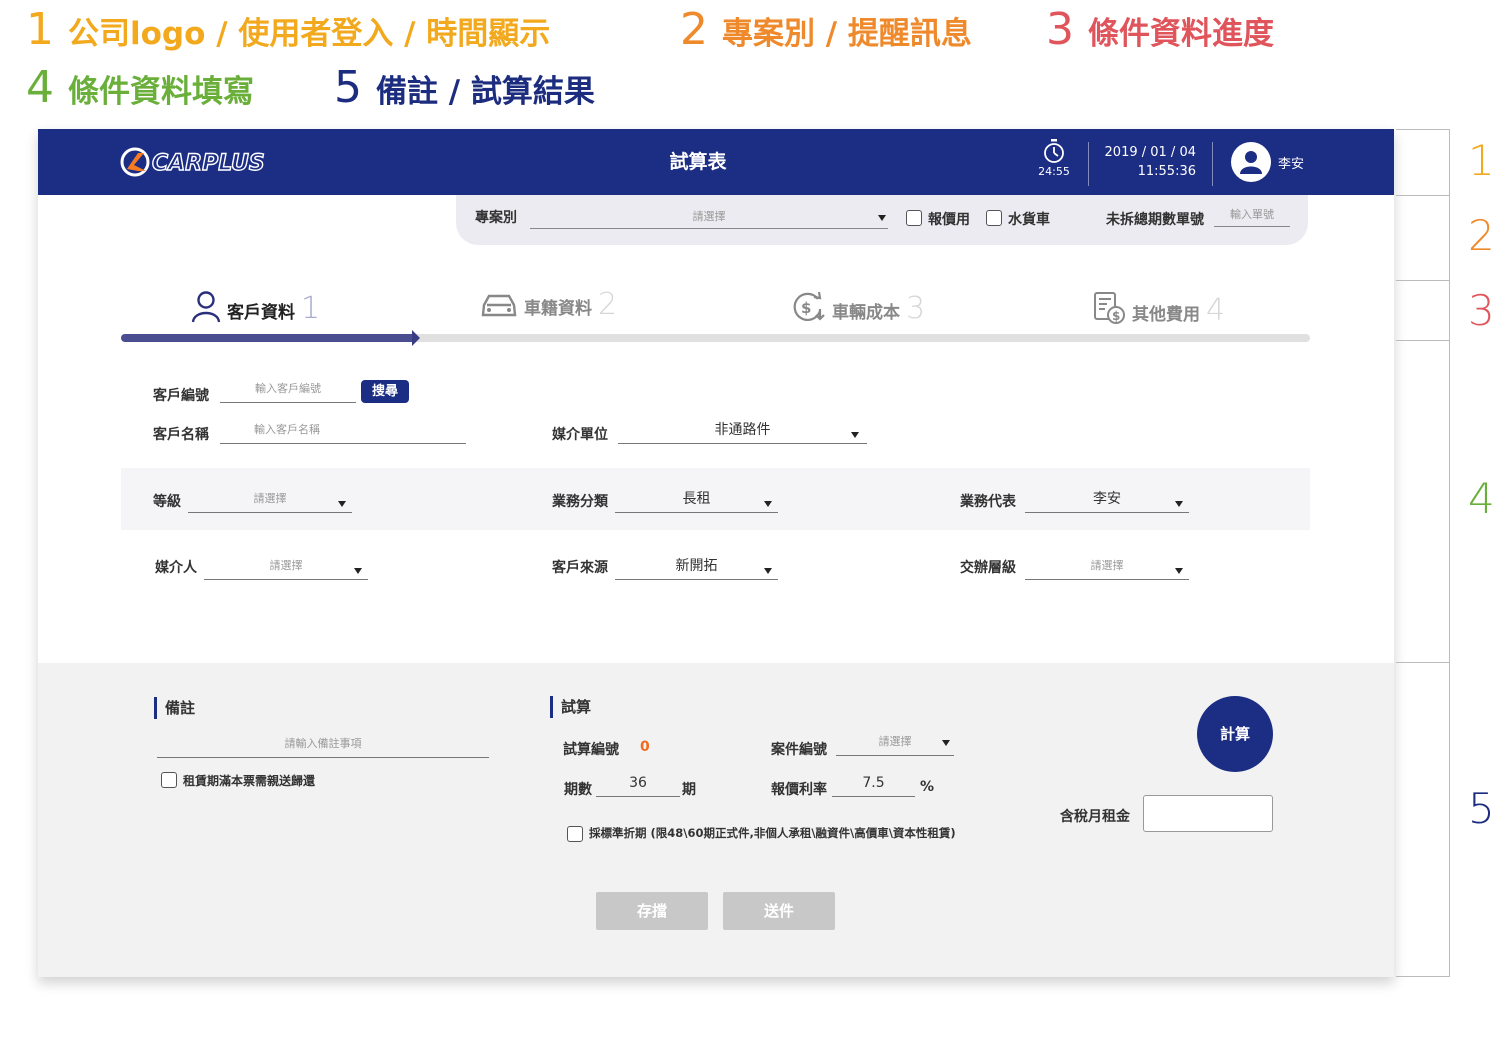 The height and width of the screenshot is (1050, 1500). What do you see at coordinates (1054, 171) in the screenshot?
I see `timer-value: 24:55` at bounding box center [1054, 171].